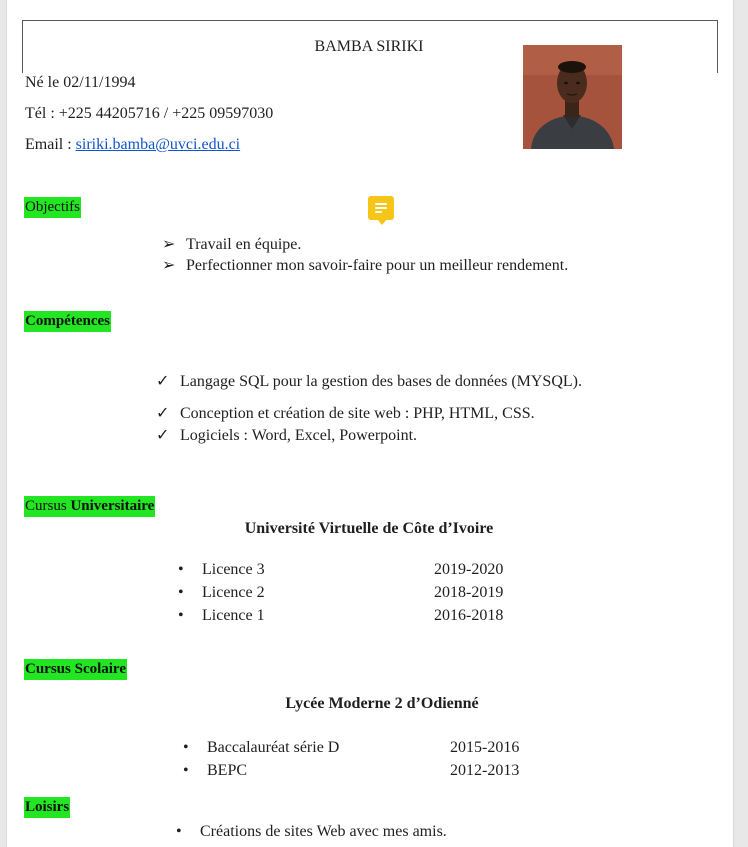 Image resolution: width=748 pixels, height=847 pixels. Describe the element at coordinates (149, 113) in the screenshot. I see `phone-number: Tél : +225 44205716 / +225 09597030` at that location.